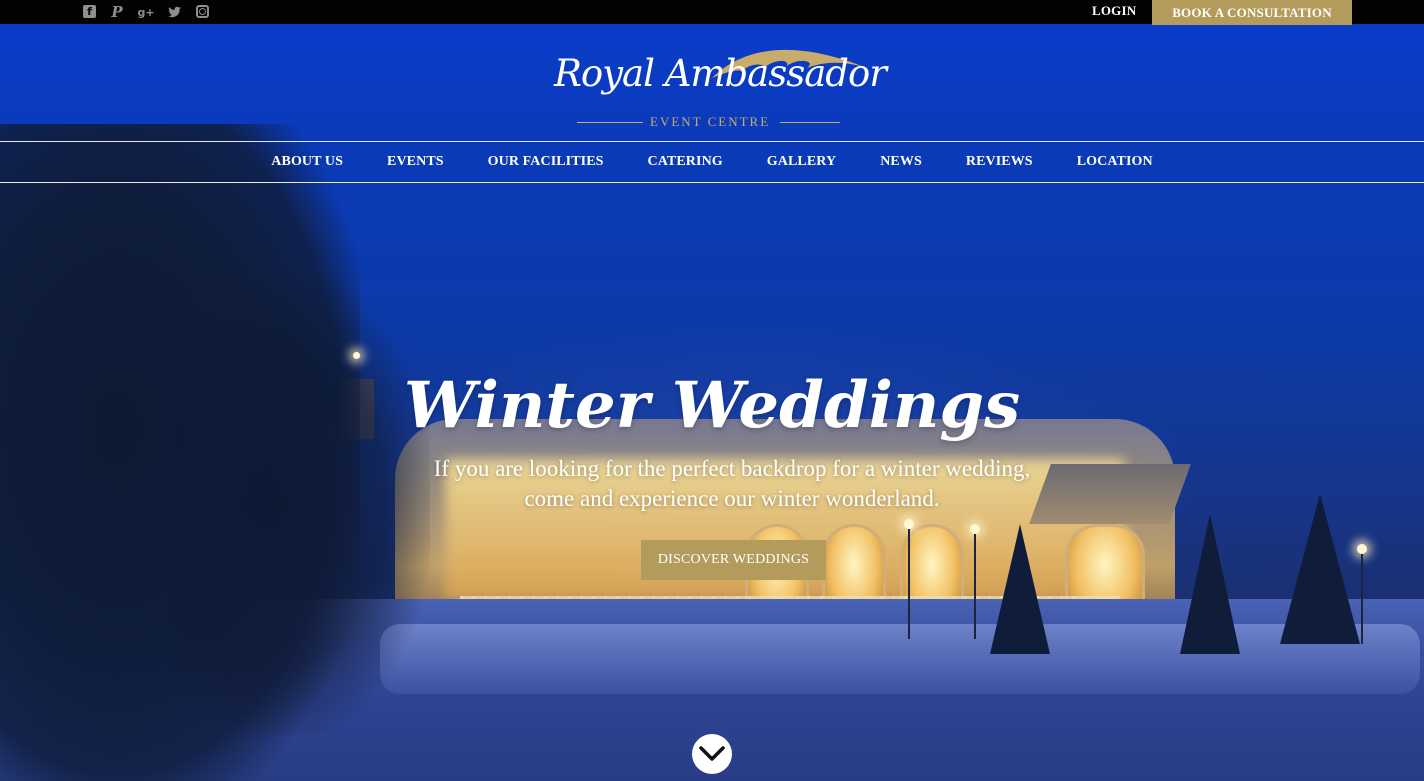 Image resolution: width=1424 pixels, height=781 pixels. I want to click on venue-roof, so click(1110, 494).